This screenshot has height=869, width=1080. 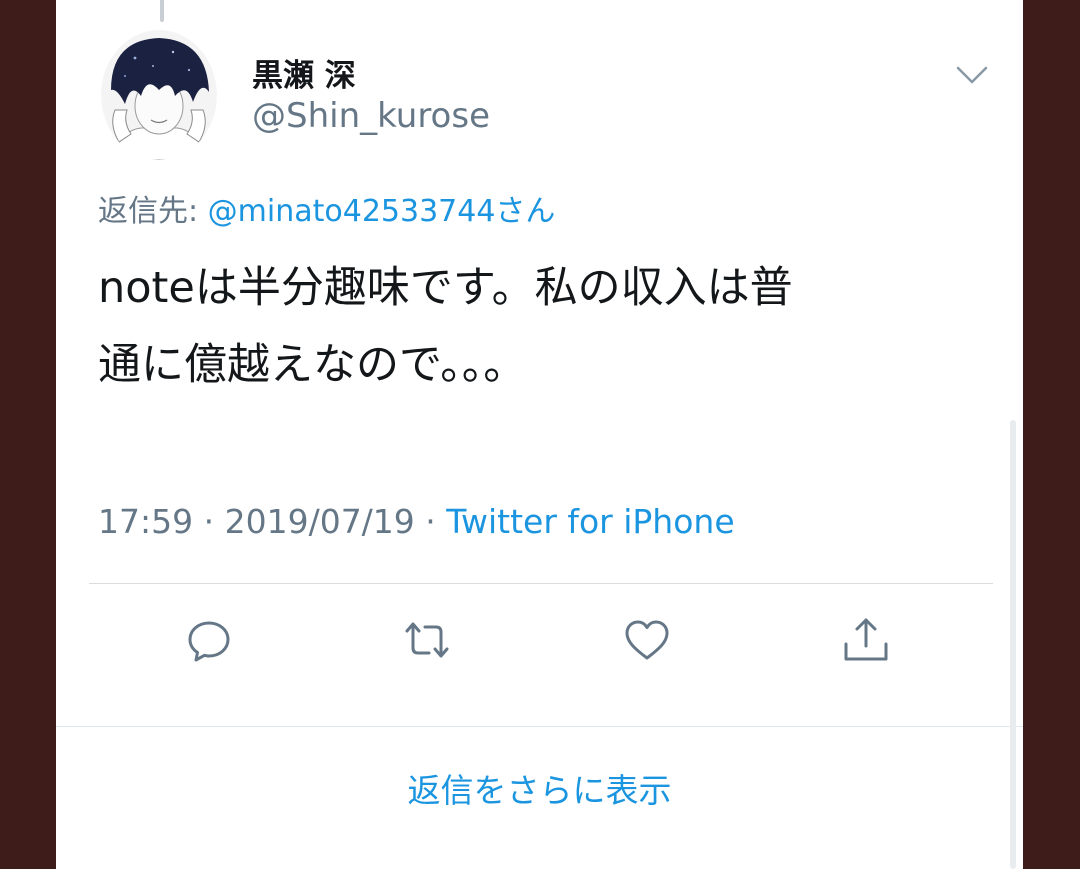 I want to click on reply-mention-link: @minato42533744さん, so click(x=382, y=211).